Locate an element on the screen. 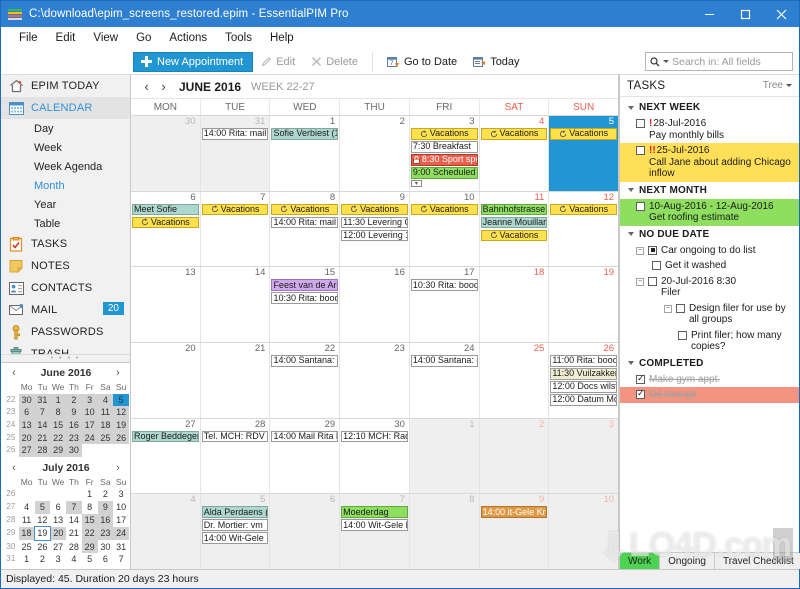 This screenshot has width=800, height=589. calendar-event: 11:30 Vuilzakken is located at coordinates (584, 374).